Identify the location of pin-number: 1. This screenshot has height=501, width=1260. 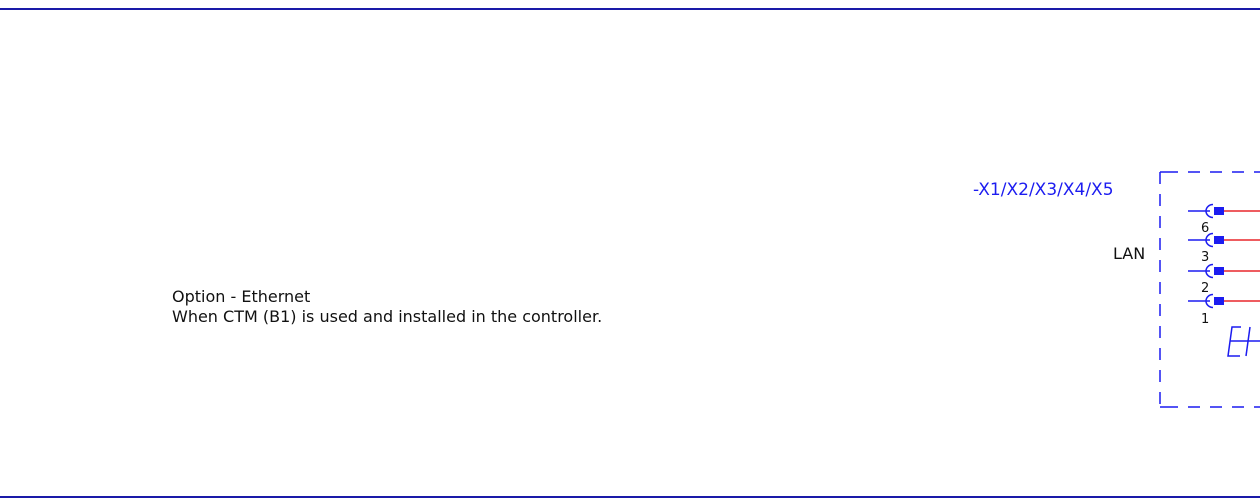
(1205, 319).